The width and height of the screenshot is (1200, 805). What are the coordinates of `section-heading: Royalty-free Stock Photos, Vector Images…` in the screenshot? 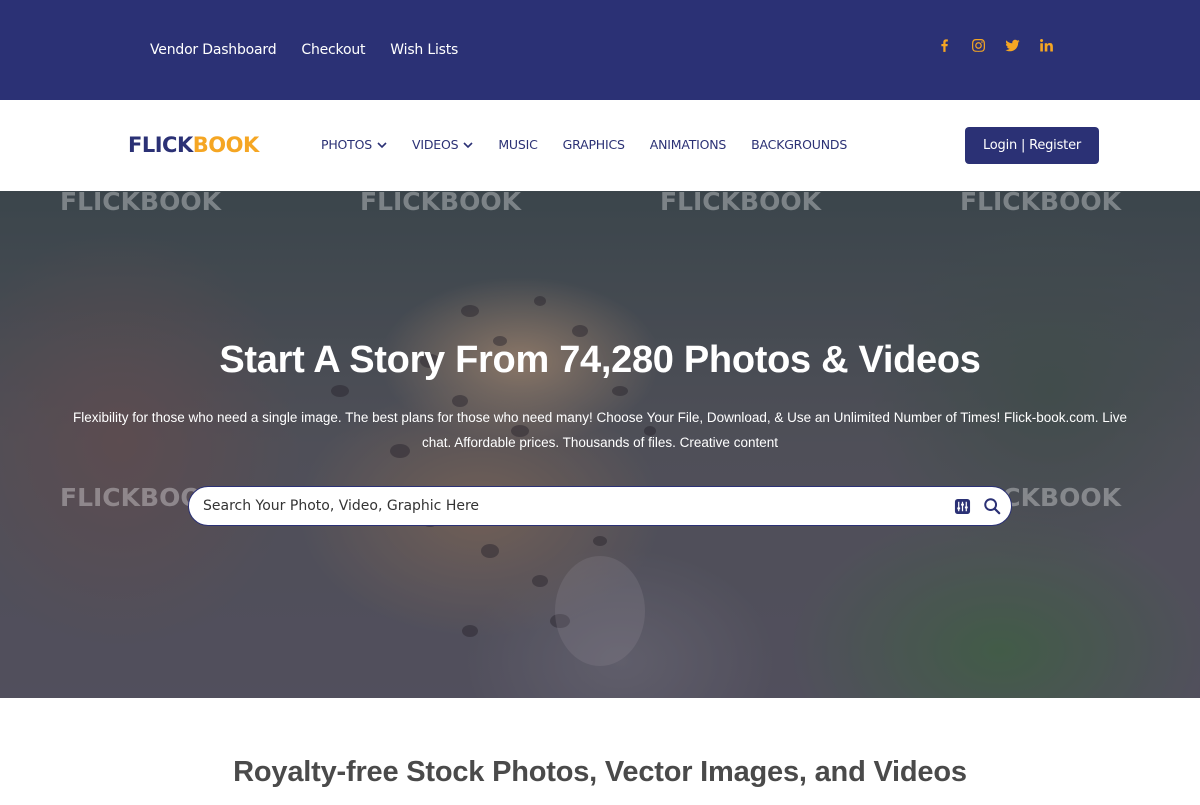 It's located at (600, 772).